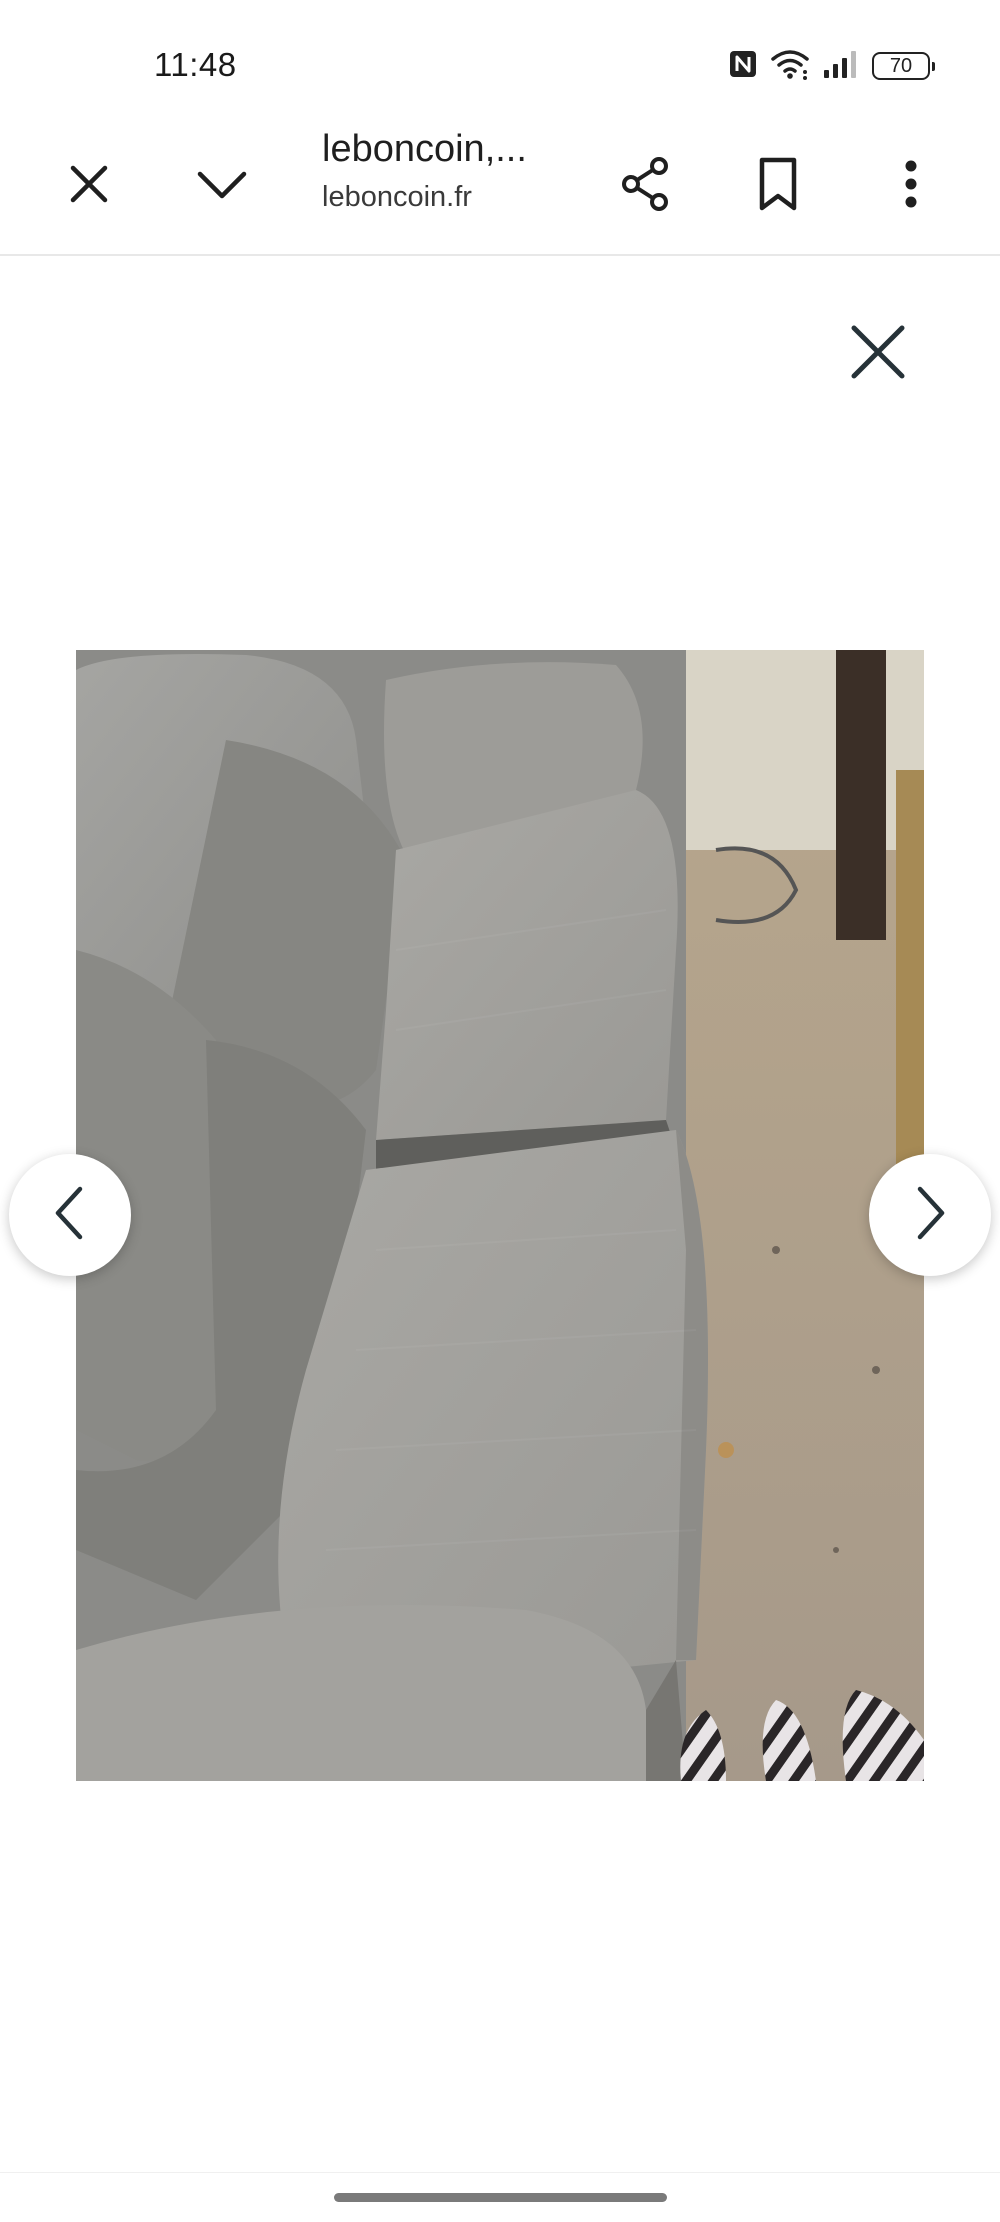 This screenshot has height=2222, width=1000. What do you see at coordinates (743, 66) in the screenshot?
I see `nfc-icon` at bounding box center [743, 66].